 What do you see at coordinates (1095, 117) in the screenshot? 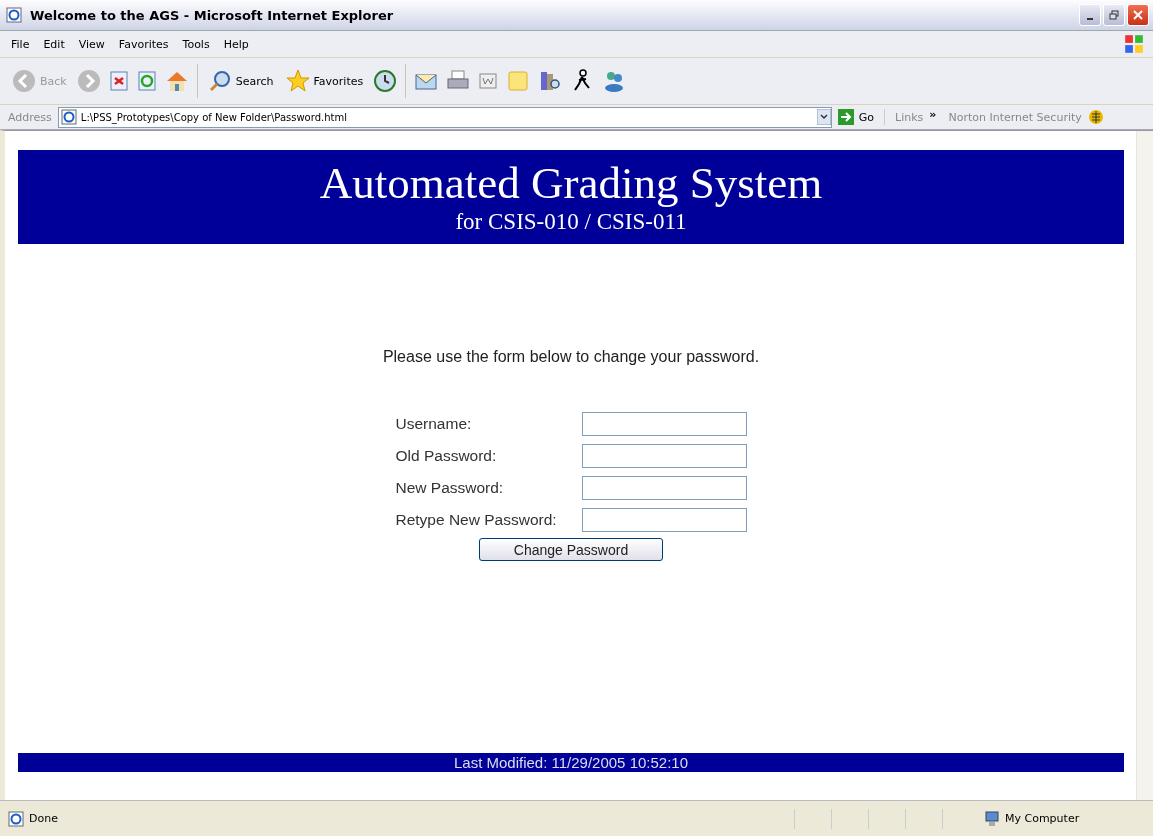
I see `globe-icon` at bounding box center [1095, 117].